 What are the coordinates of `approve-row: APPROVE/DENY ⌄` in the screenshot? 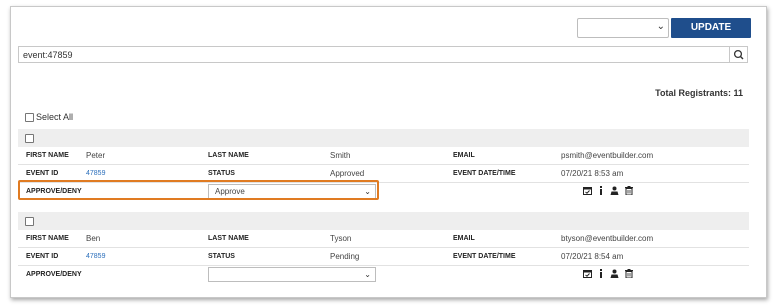 It's located at (383, 274).